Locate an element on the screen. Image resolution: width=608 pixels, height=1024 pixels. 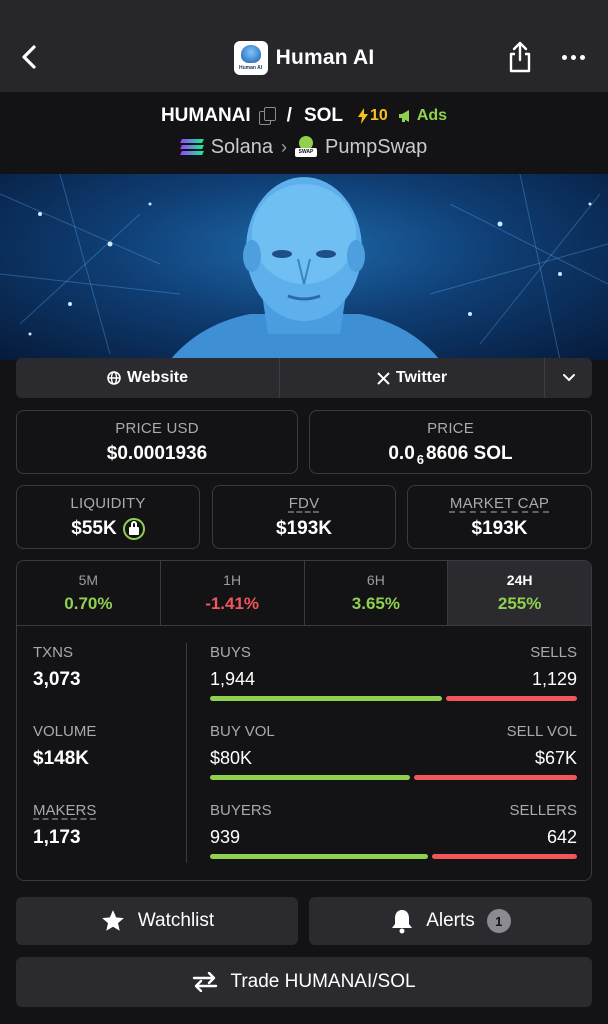
dex-badge-text: SWAP is located at coordinates (306, 152).